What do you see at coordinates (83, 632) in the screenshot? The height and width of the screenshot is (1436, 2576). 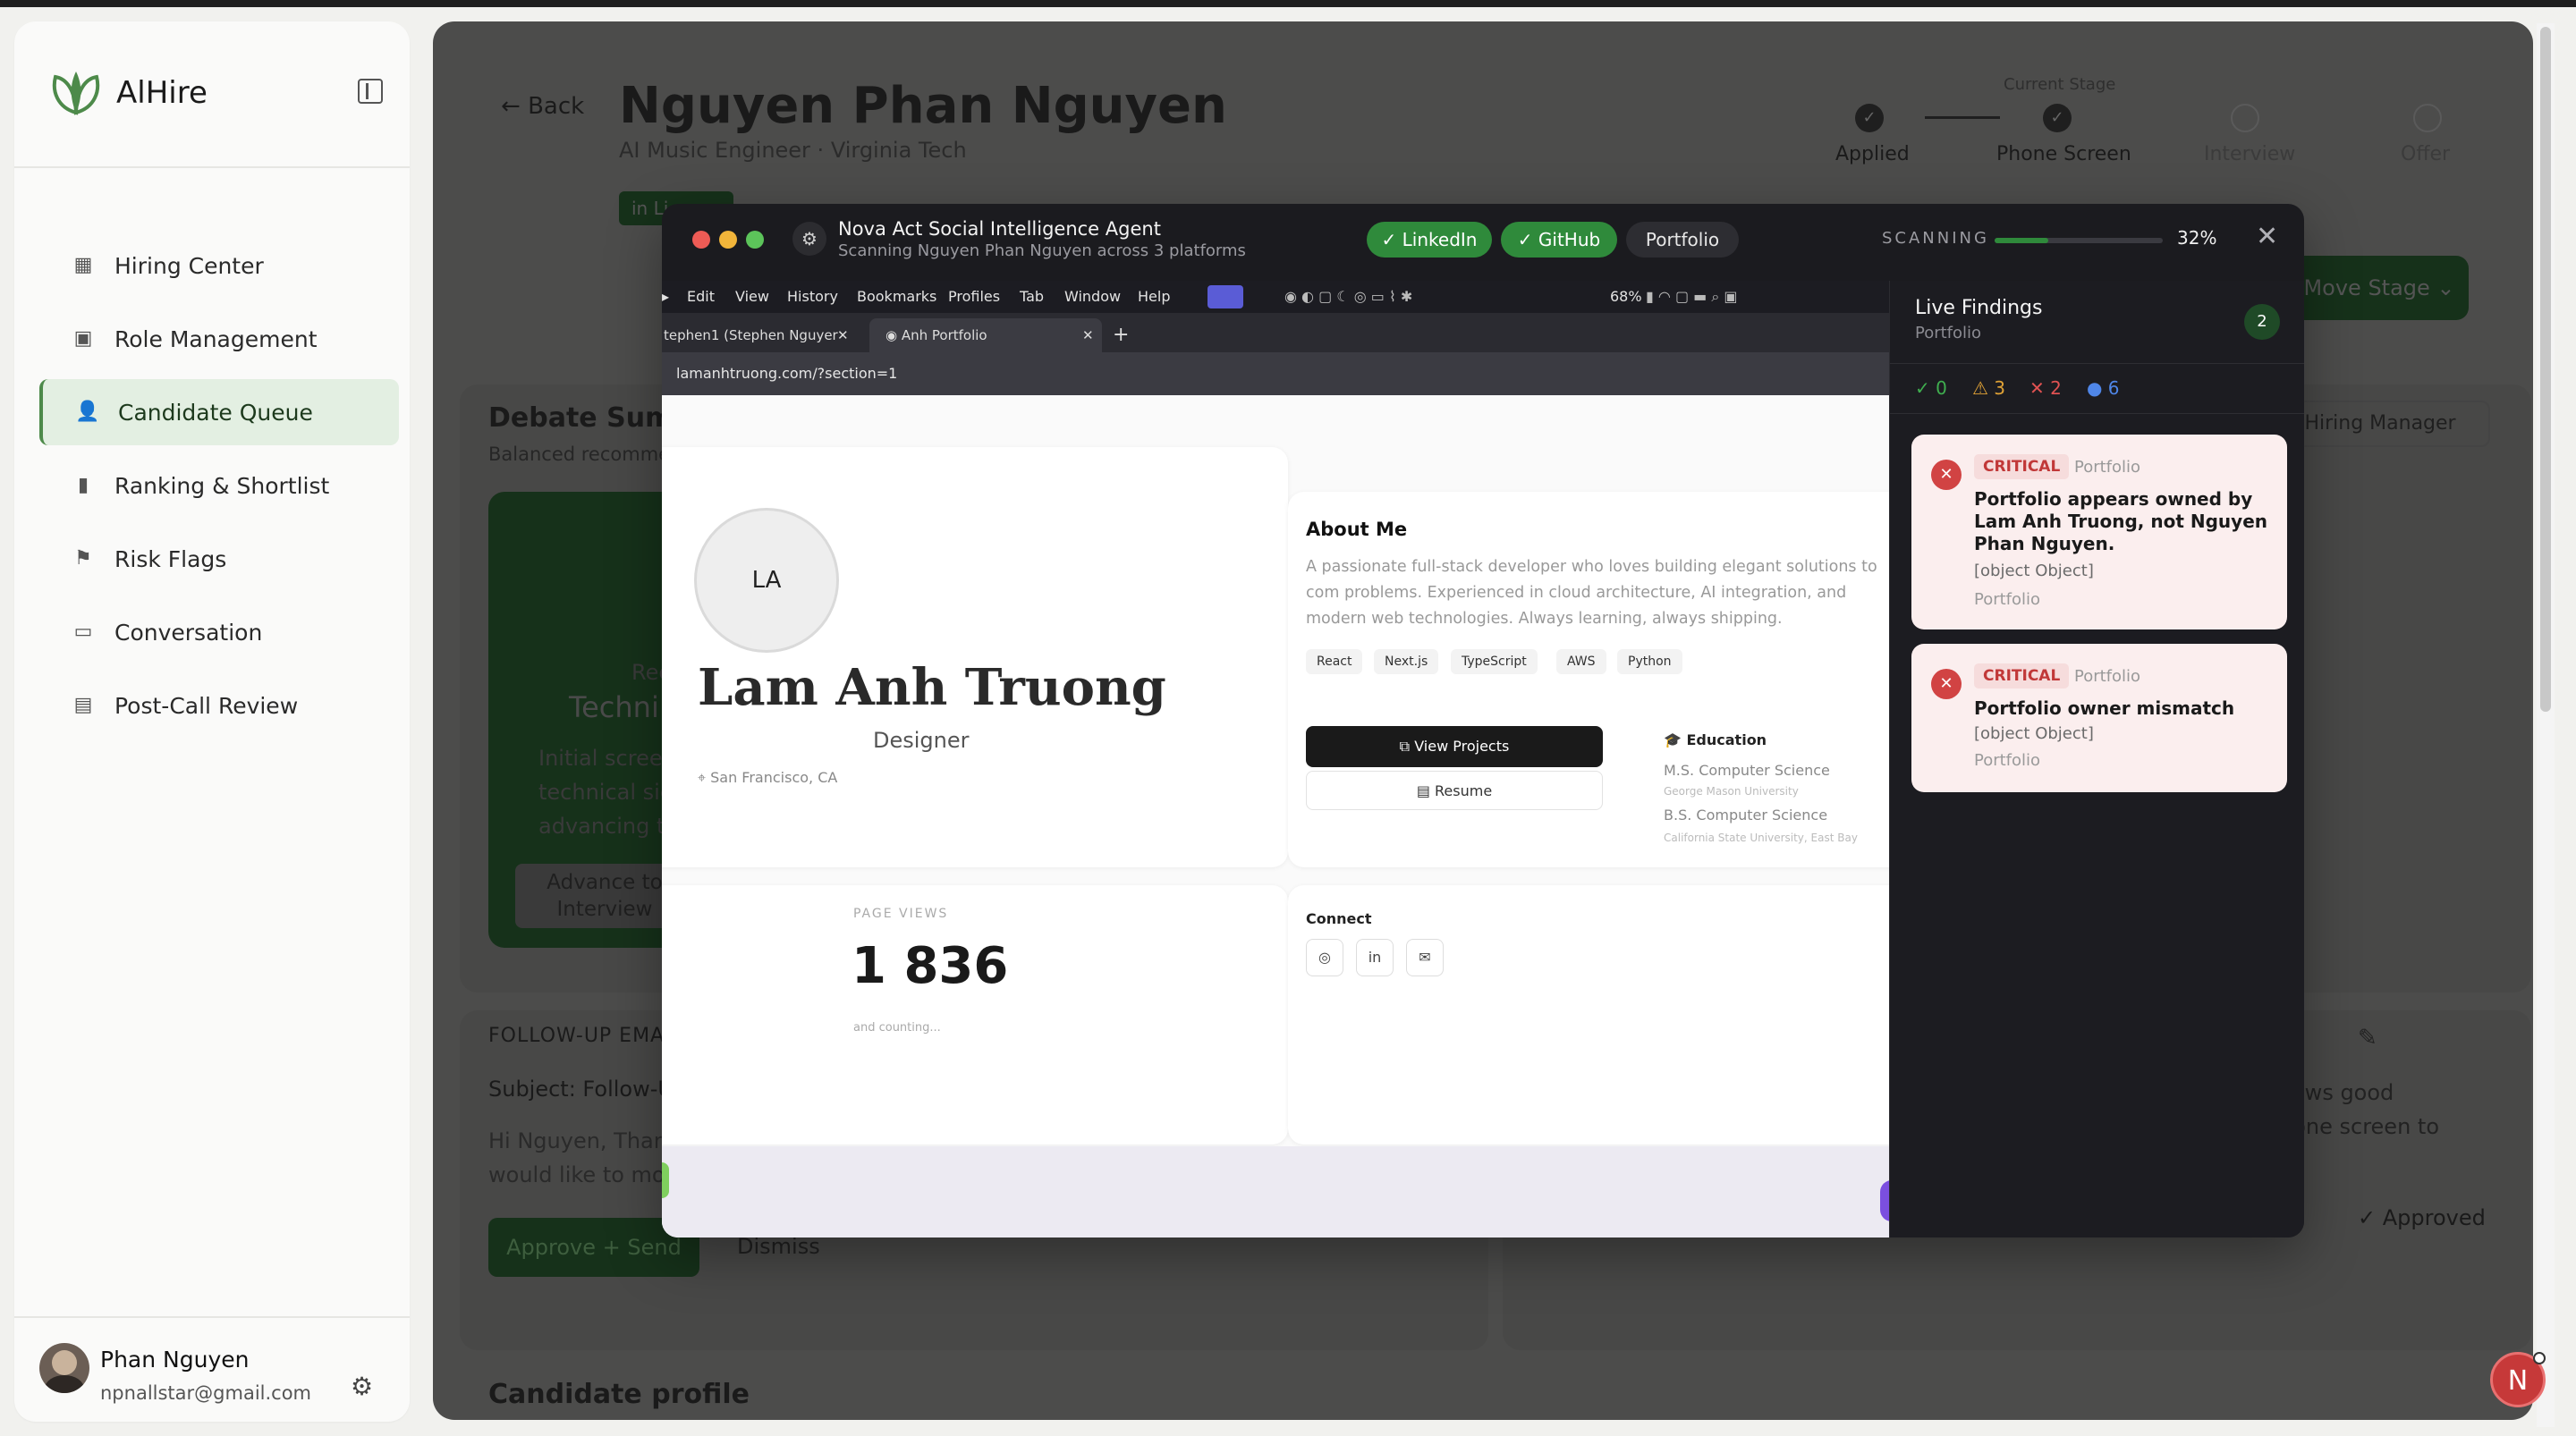 I see `chat-icon: ▭` at bounding box center [83, 632].